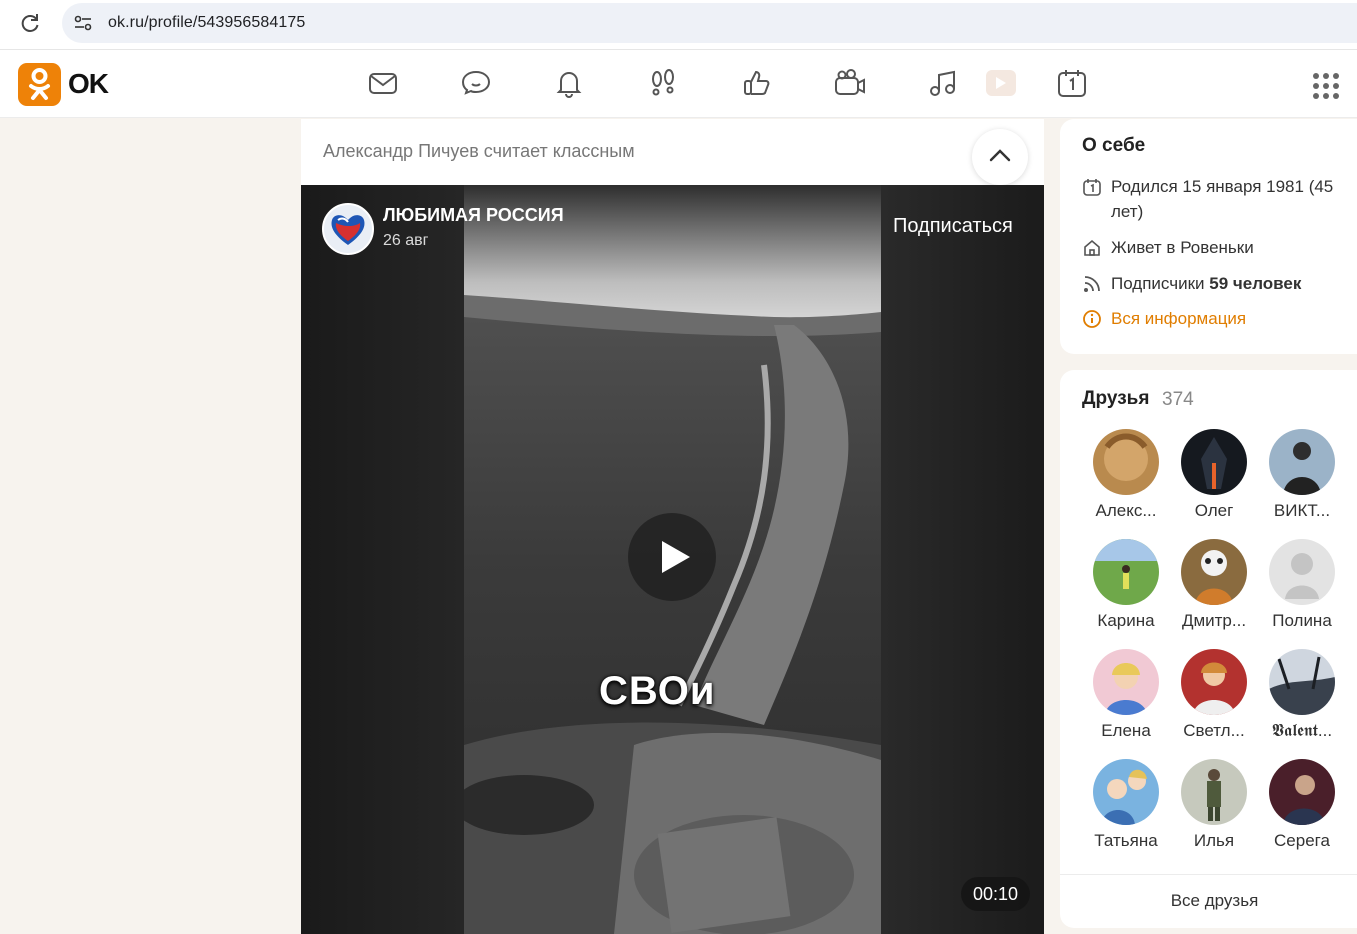 The width and height of the screenshot is (1357, 934). What do you see at coordinates (30, 23) in the screenshot?
I see `reload-icon` at bounding box center [30, 23].